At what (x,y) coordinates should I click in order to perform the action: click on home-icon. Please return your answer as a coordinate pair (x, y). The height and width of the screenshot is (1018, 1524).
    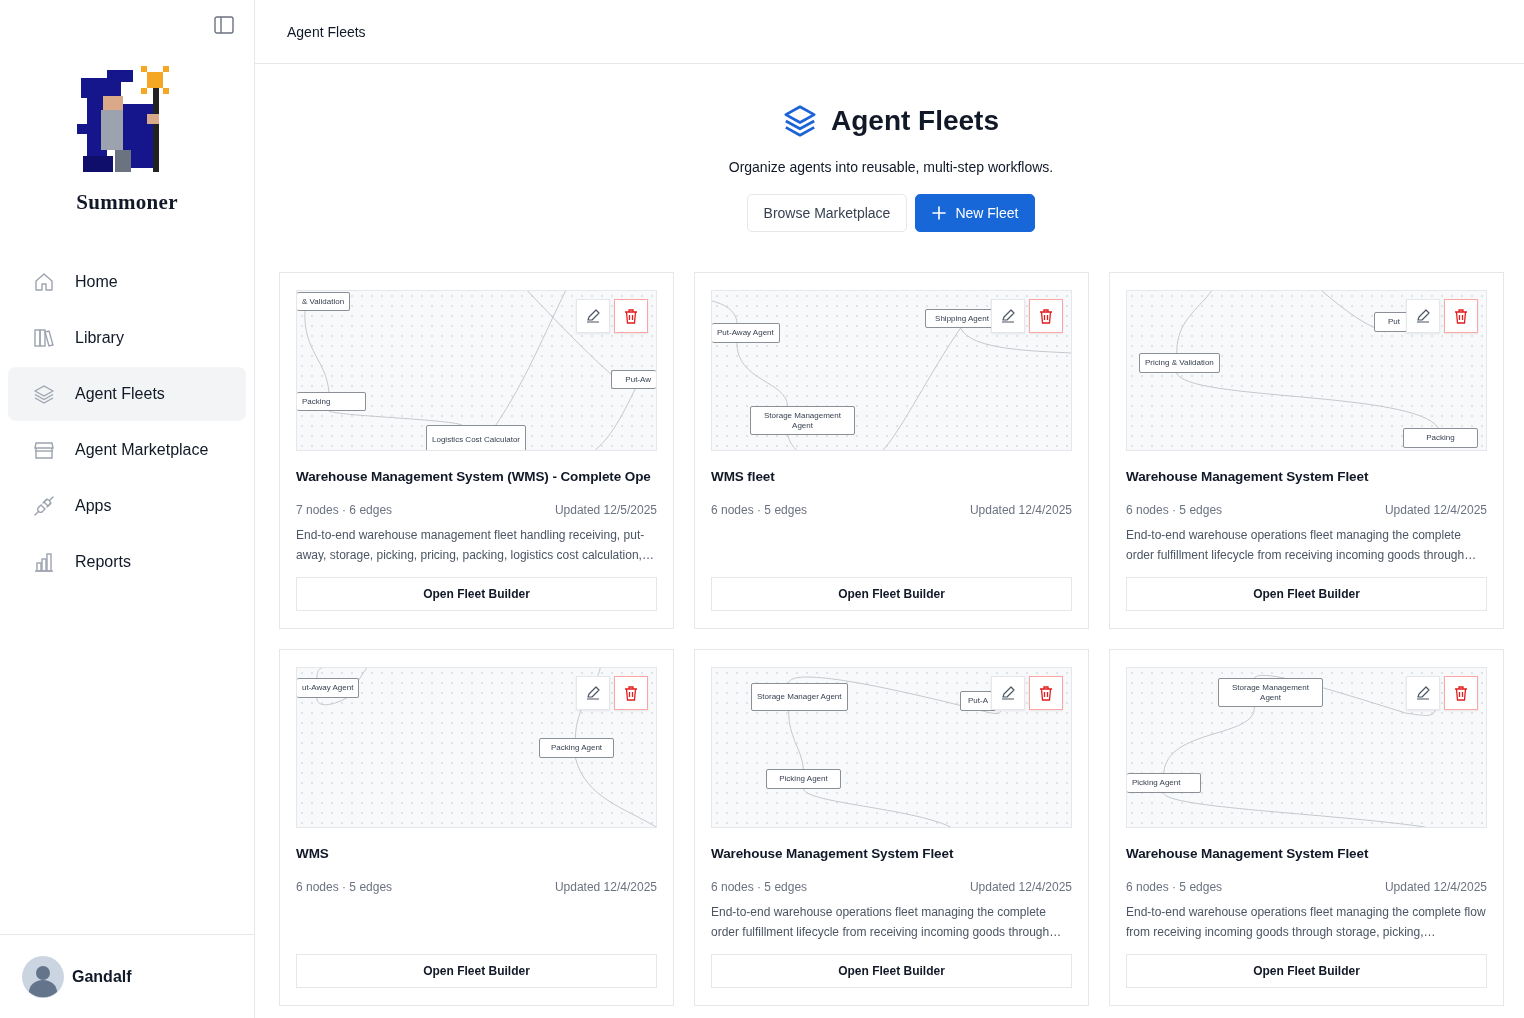
    Looking at the image, I should click on (44, 282).